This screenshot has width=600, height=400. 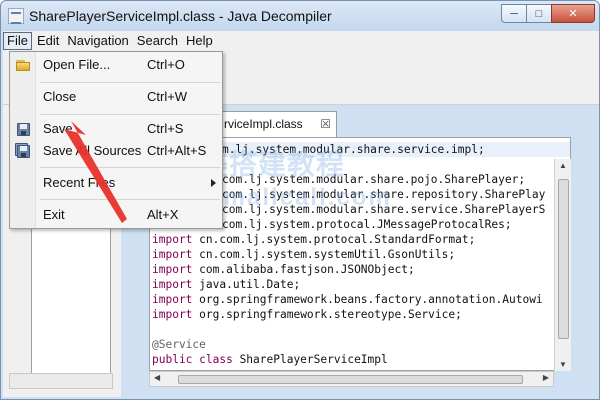 I want to click on scroll-up-icon: ▲, so click(x=563, y=165).